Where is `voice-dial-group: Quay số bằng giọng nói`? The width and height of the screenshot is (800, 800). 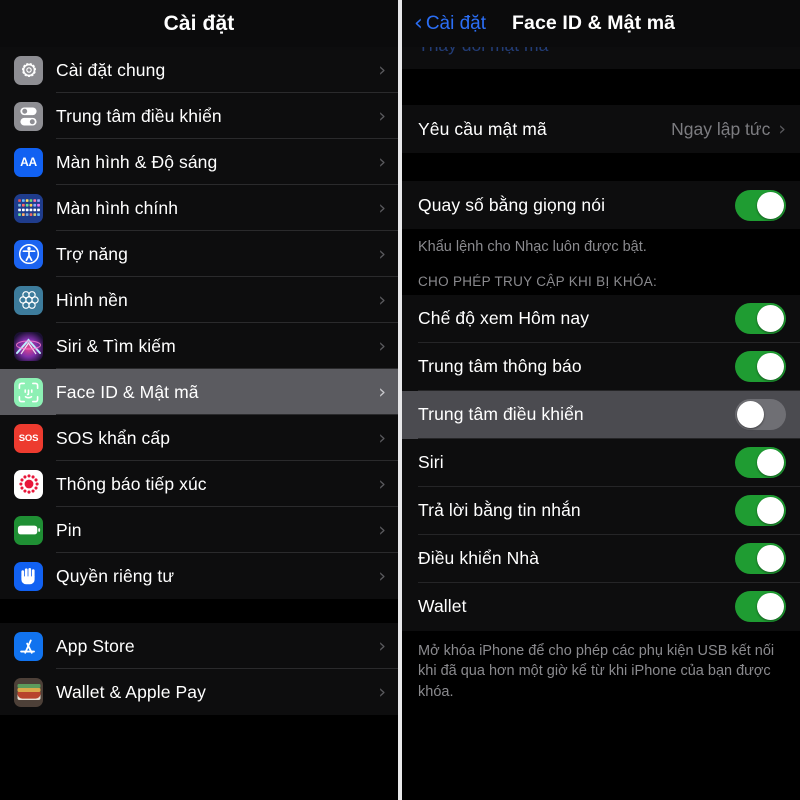 voice-dial-group: Quay số bằng giọng nói is located at coordinates (601, 205).